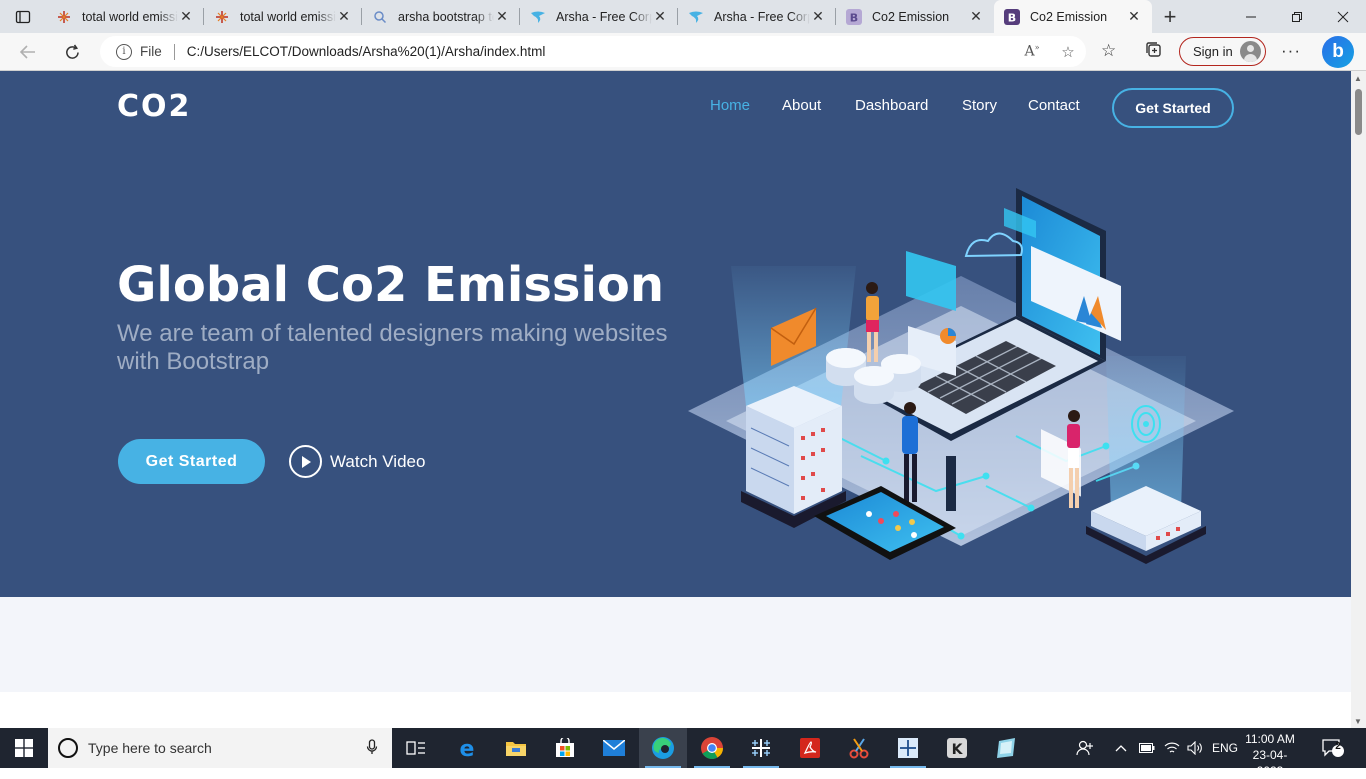  I want to click on favorites-icon: ☆, so click(1108, 51).